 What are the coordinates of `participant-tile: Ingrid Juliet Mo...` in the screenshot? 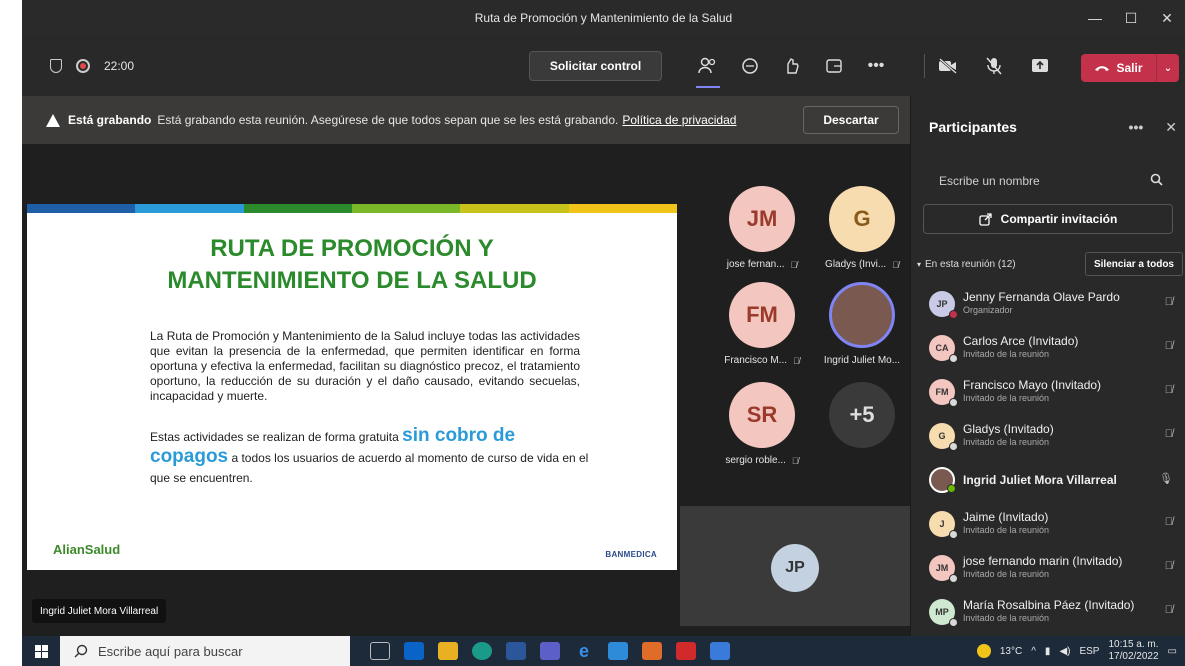 It's located at (862, 324).